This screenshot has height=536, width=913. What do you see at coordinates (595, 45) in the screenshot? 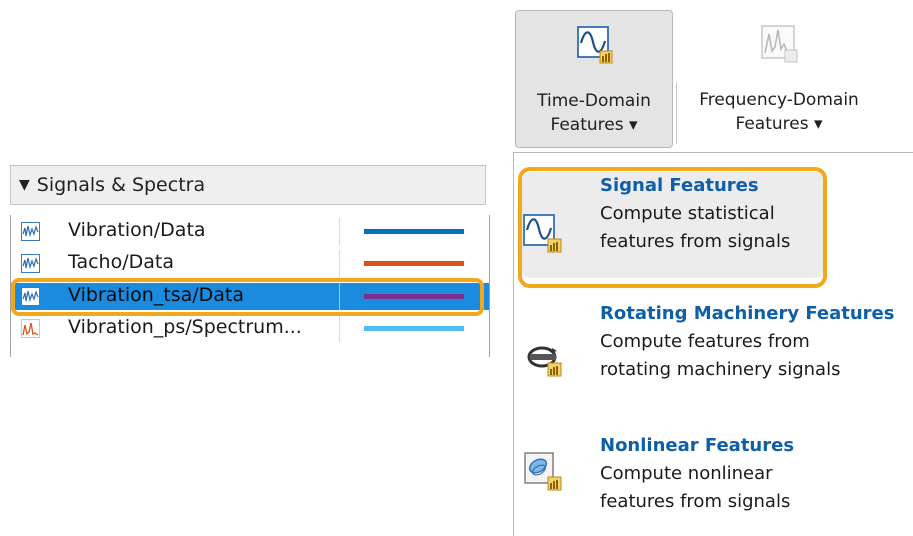
I see `time-domain-signal-icon` at bounding box center [595, 45].